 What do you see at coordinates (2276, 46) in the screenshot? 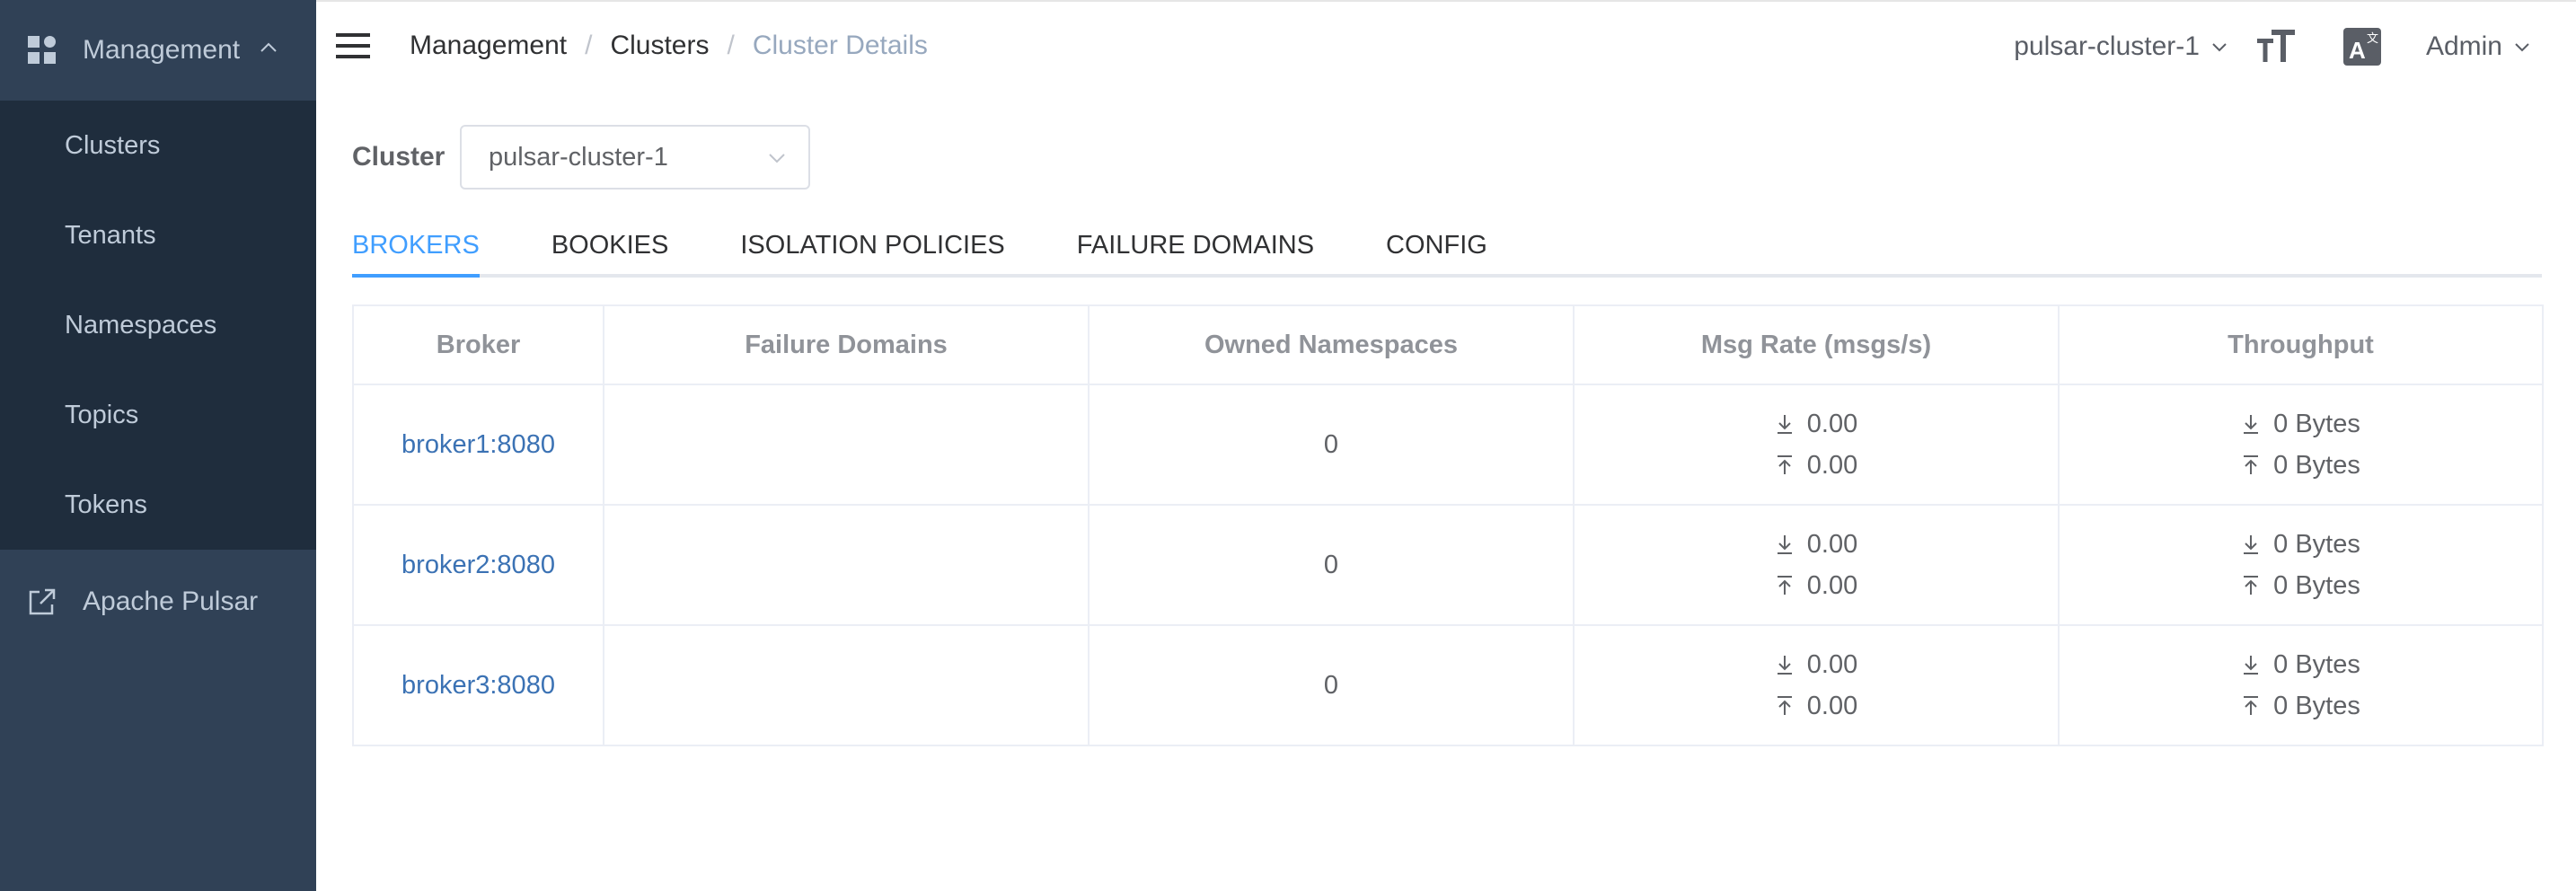
I see `font-size-icon` at bounding box center [2276, 46].